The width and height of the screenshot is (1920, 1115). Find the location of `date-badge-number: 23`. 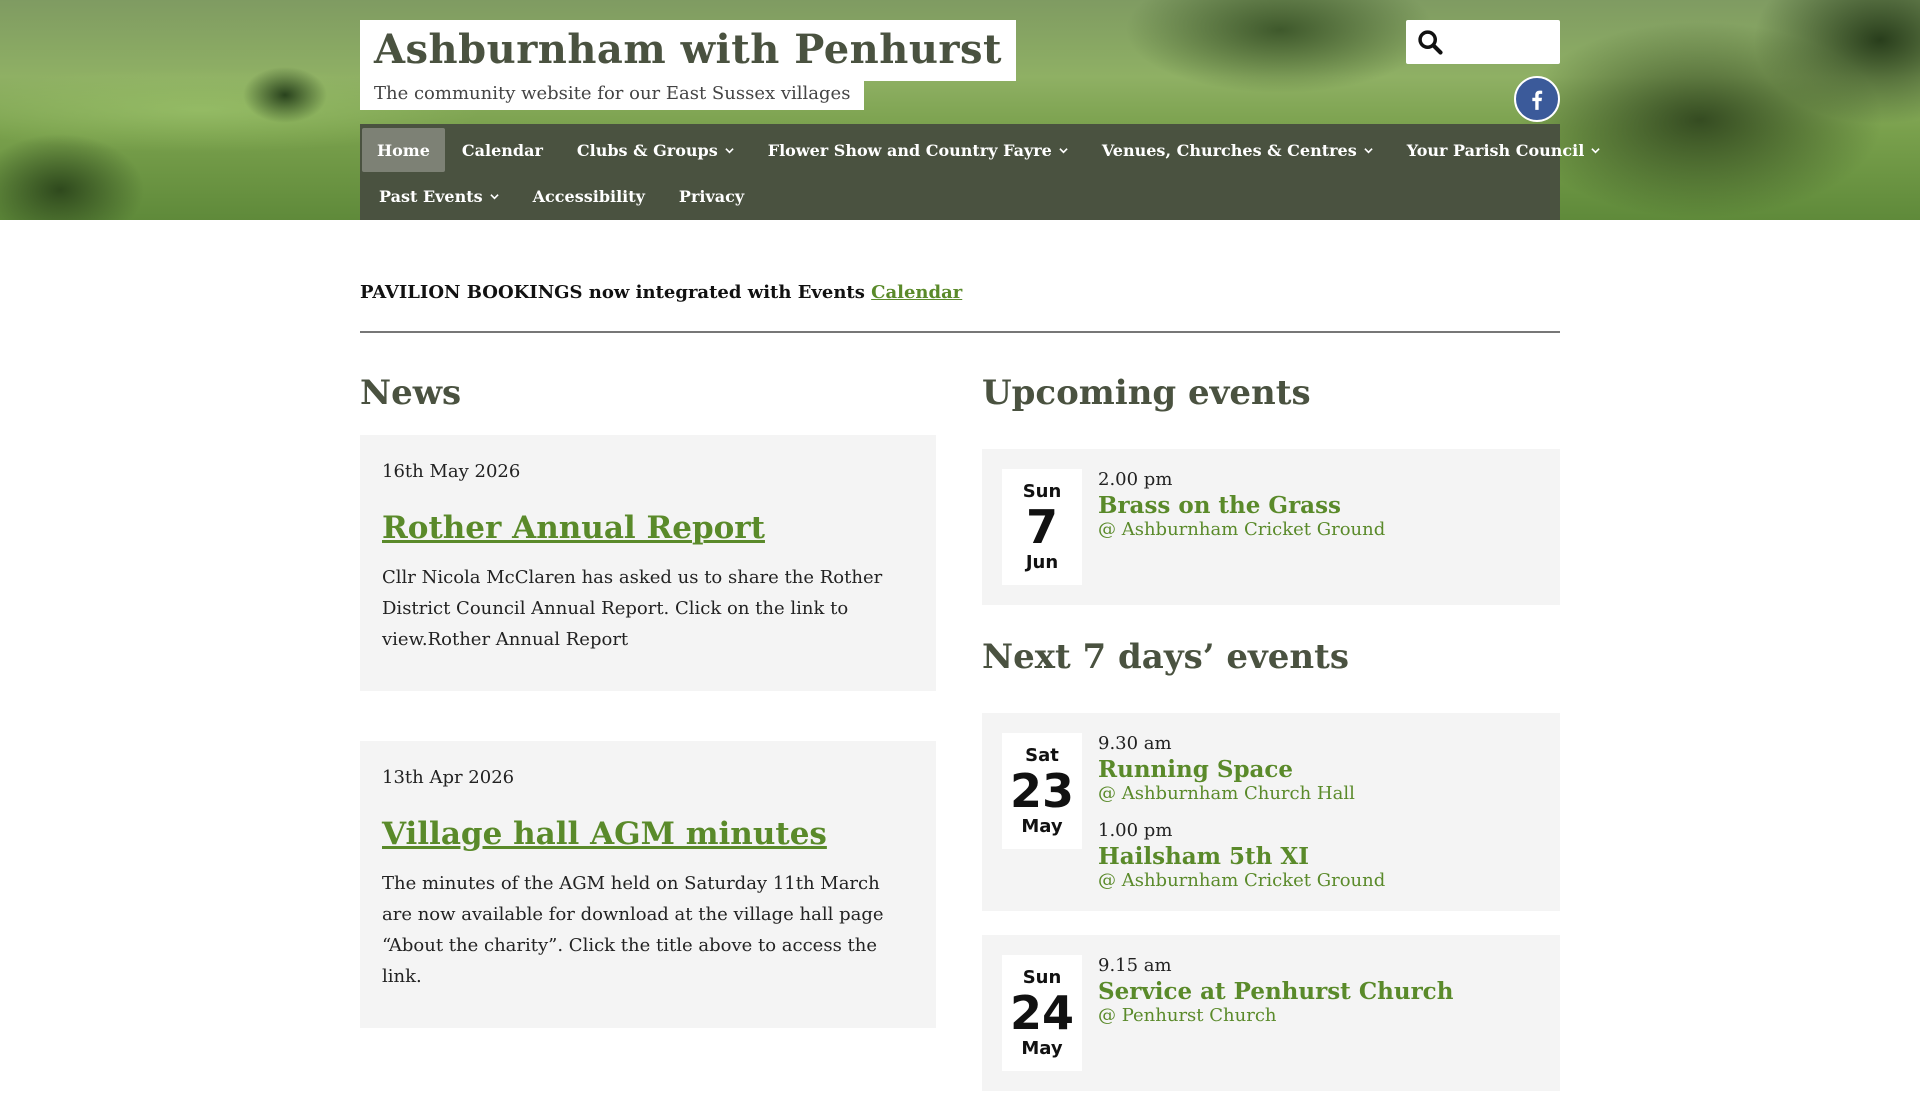

date-badge-number: 23 is located at coordinates (1041, 791).